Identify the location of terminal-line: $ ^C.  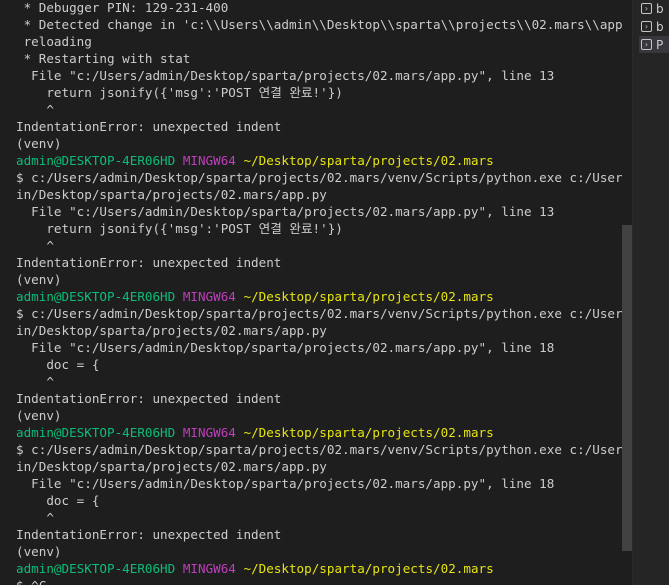
(319, 581).